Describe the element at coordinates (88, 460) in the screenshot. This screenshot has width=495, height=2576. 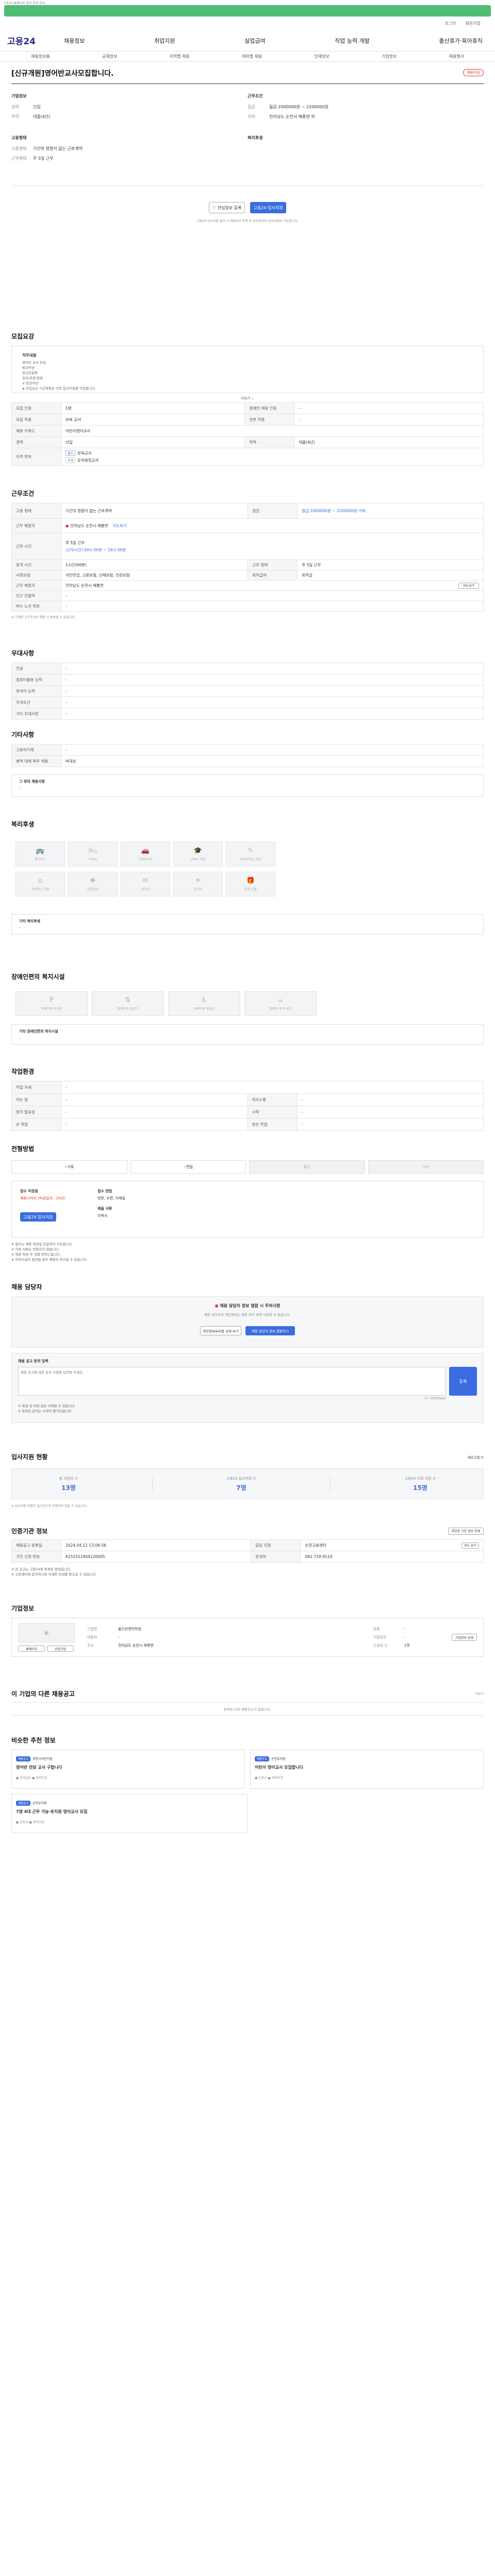
I see `license-value: 유치원정교사` at that location.